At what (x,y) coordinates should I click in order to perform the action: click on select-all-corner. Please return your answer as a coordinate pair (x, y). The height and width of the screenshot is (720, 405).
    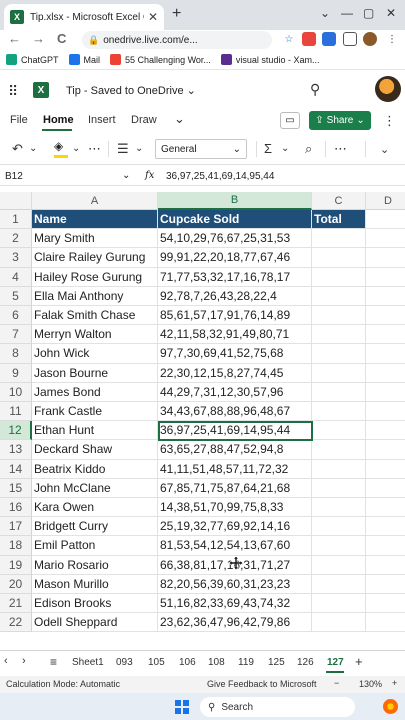
    Looking at the image, I should click on (16, 201).